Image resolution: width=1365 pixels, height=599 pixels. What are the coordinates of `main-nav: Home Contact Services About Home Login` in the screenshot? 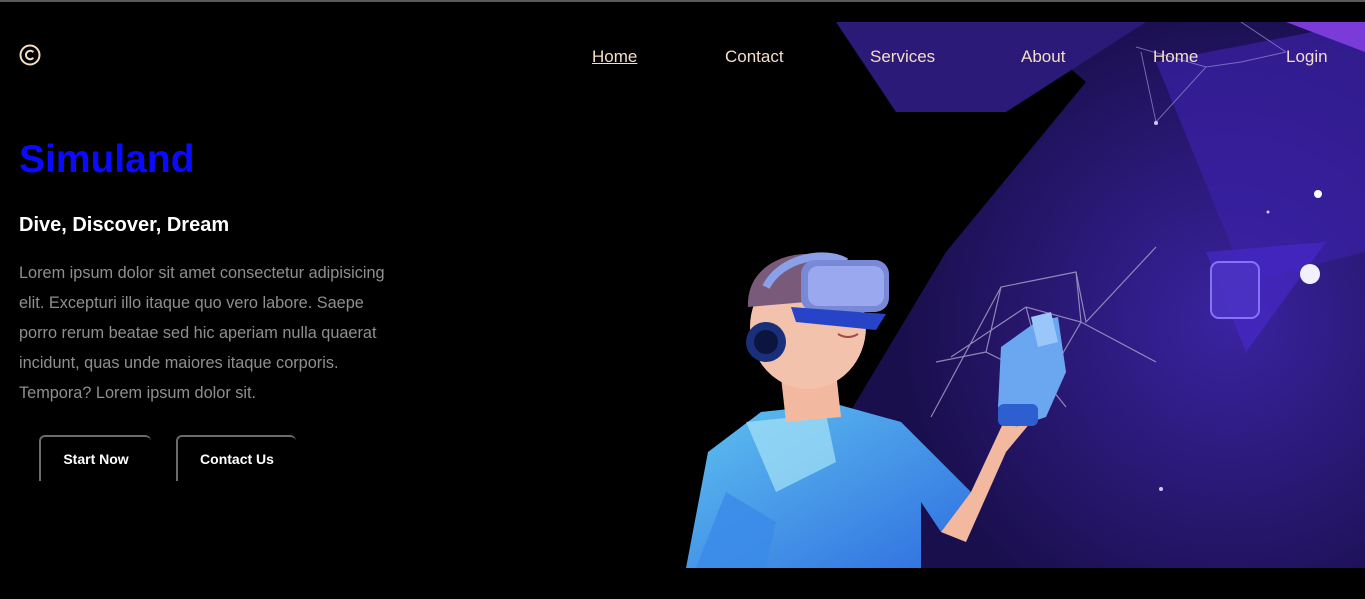 It's located at (682, 57).